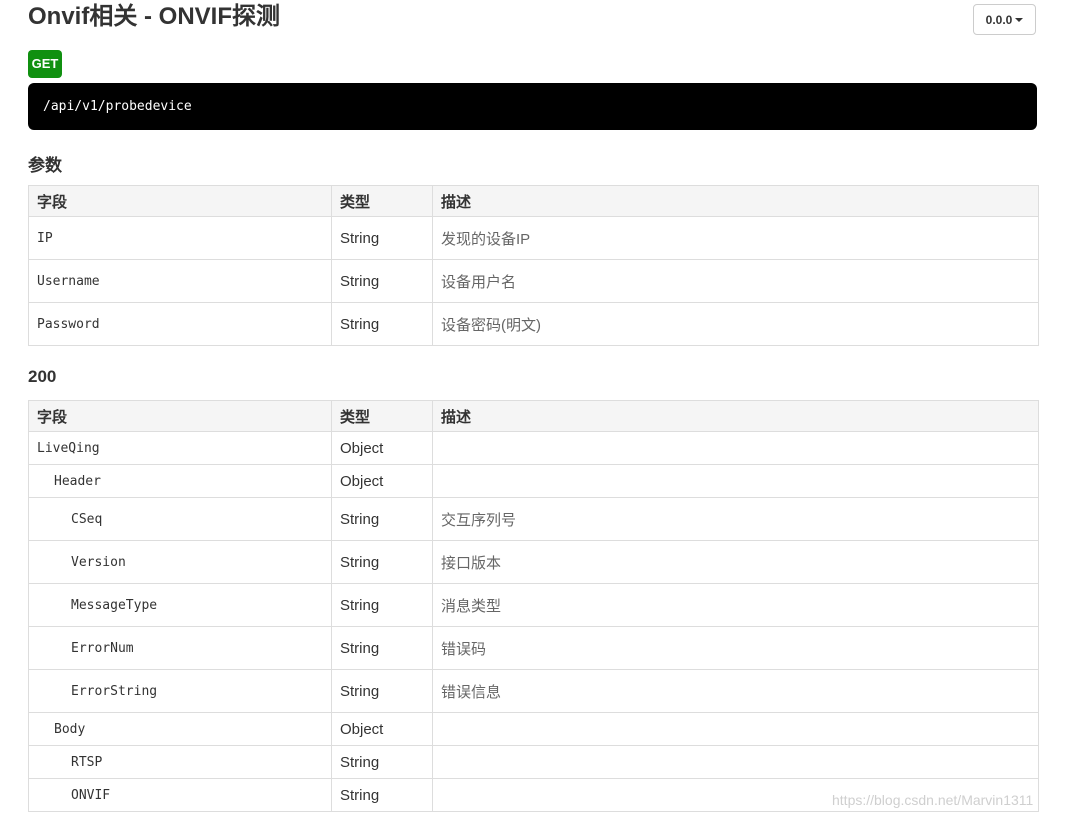 The width and height of the screenshot is (1066, 819). I want to click on table-row: LiveQing Object, so click(533, 448).